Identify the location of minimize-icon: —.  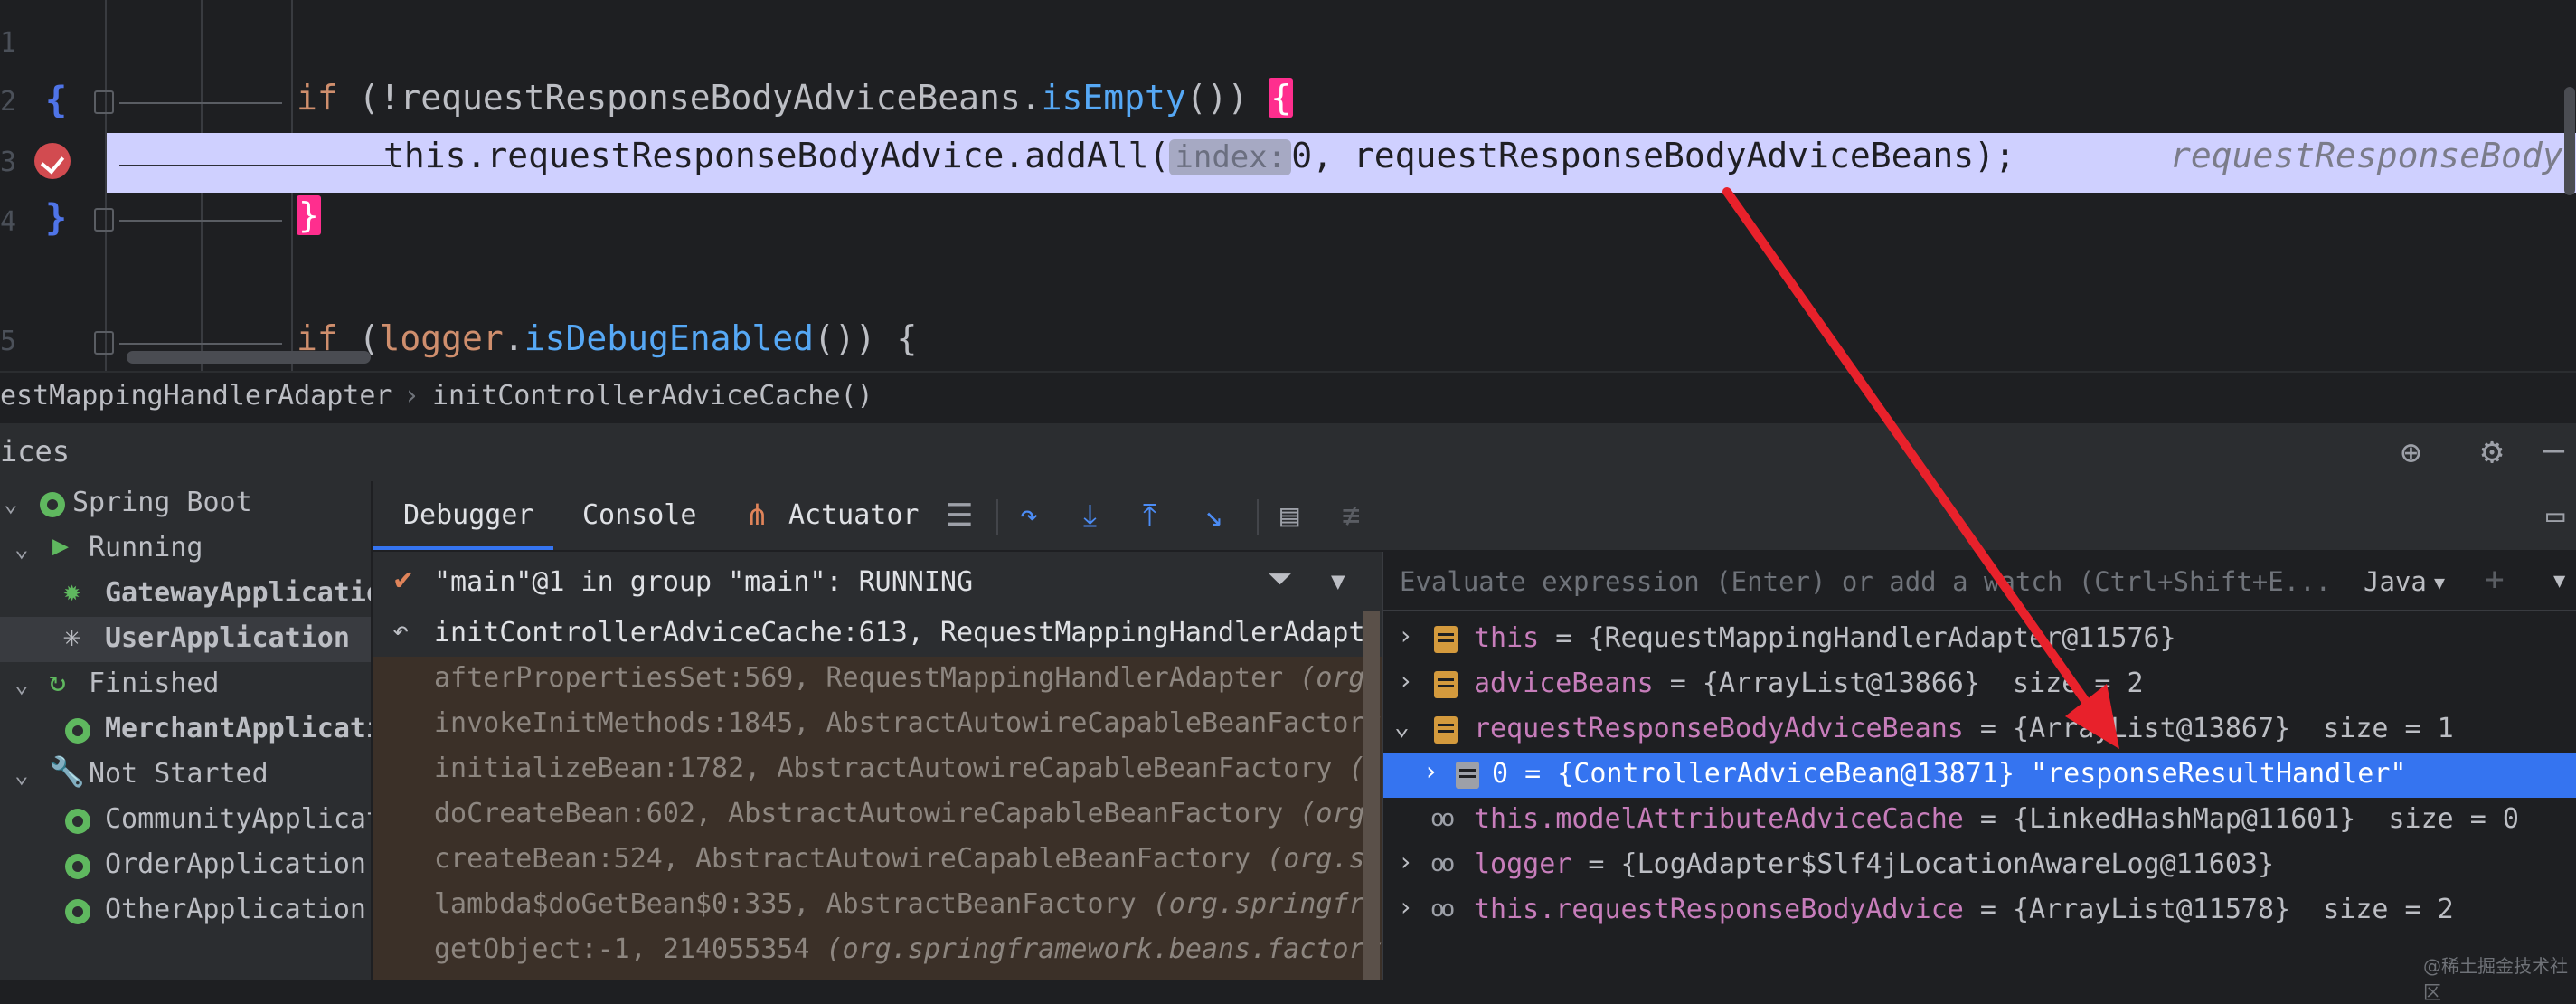
(2553, 449).